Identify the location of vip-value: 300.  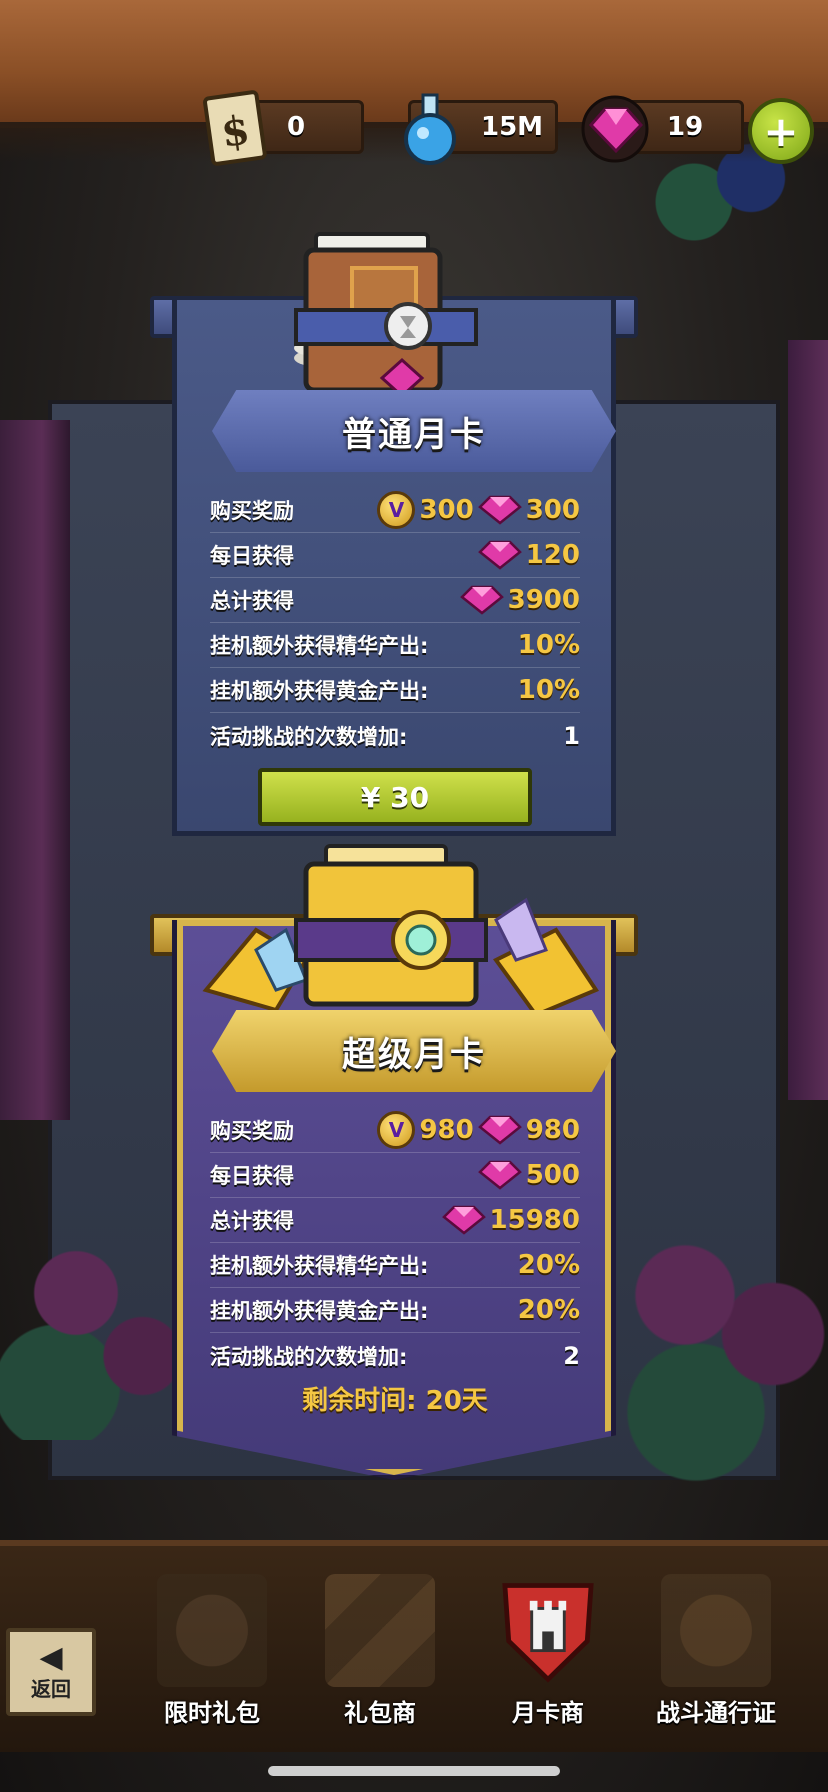
(446, 510).